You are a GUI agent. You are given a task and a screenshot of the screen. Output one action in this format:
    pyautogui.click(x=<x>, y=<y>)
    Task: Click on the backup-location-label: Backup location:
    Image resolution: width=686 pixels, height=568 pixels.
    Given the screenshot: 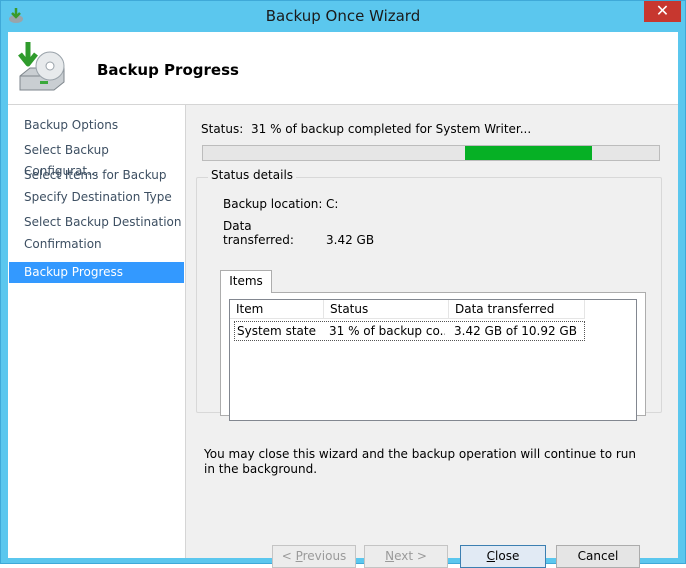 What is the action you would take?
    pyautogui.click(x=273, y=204)
    